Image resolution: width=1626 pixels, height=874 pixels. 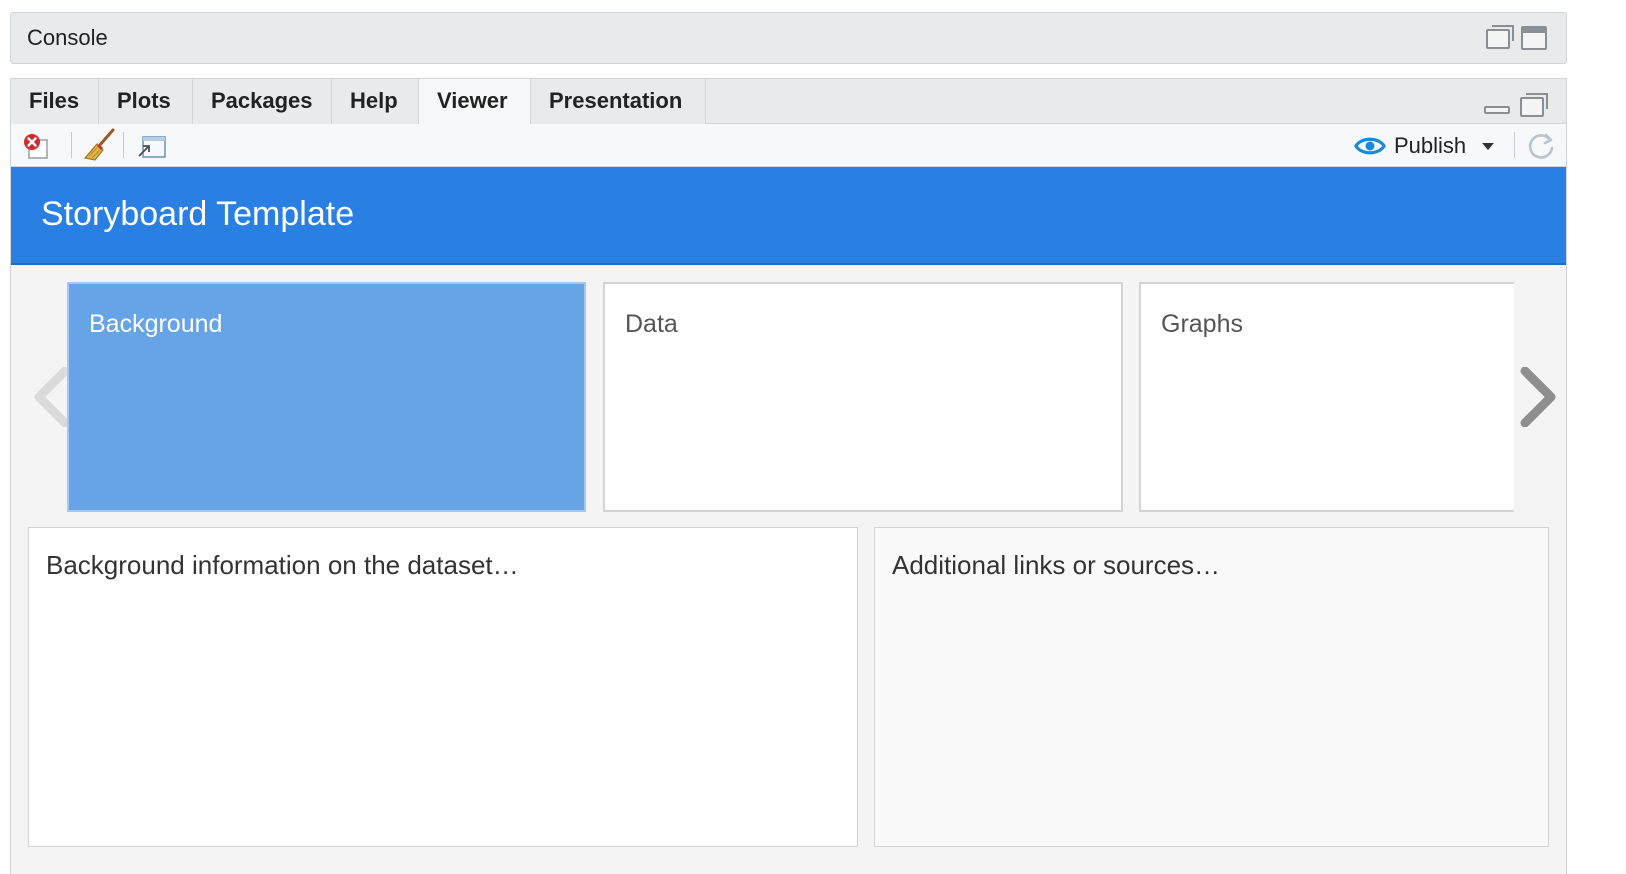 I want to click on publish-dropdown-icon, so click(x=1488, y=146).